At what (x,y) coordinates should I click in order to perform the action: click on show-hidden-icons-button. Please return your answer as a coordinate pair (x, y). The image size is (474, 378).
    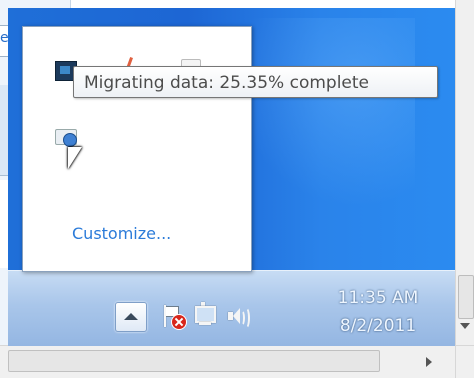
    Looking at the image, I should click on (131, 317).